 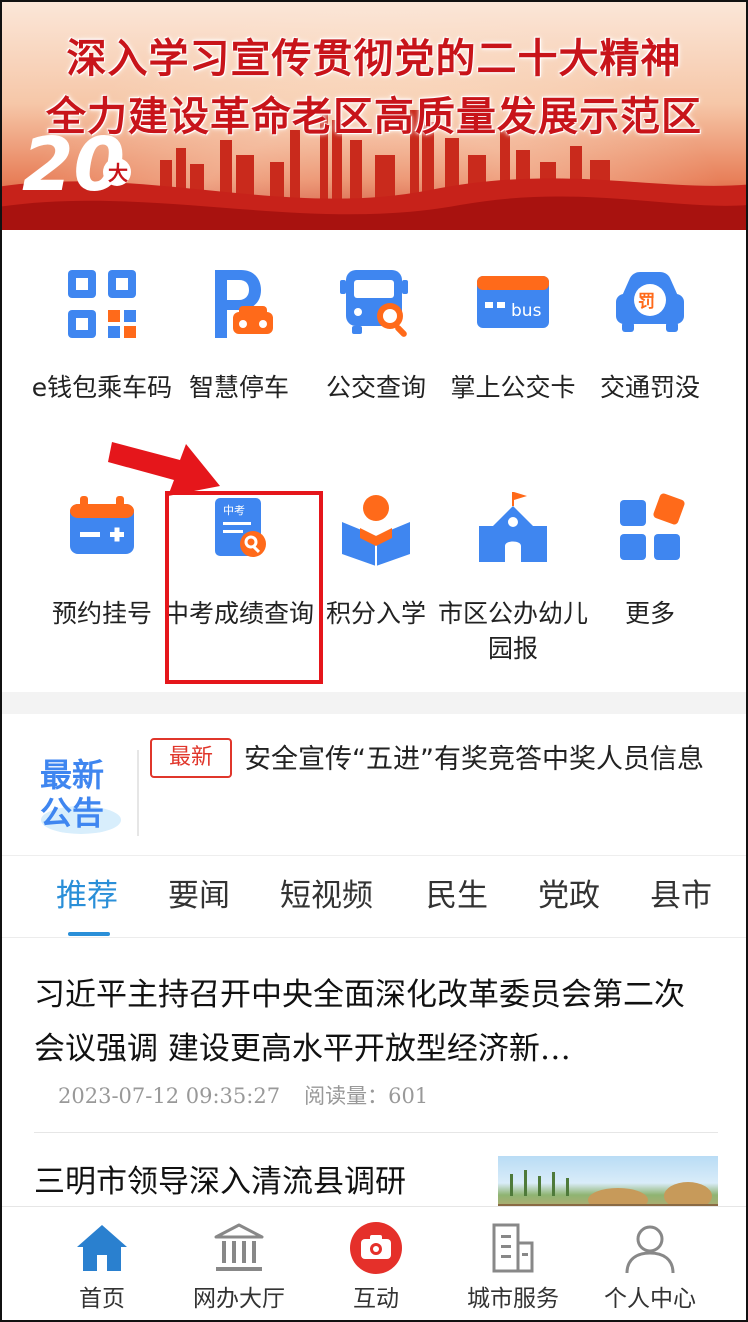 What do you see at coordinates (513, 1248) in the screenshot?
I see `city-building-icon` at bounding box center [513, 1248].